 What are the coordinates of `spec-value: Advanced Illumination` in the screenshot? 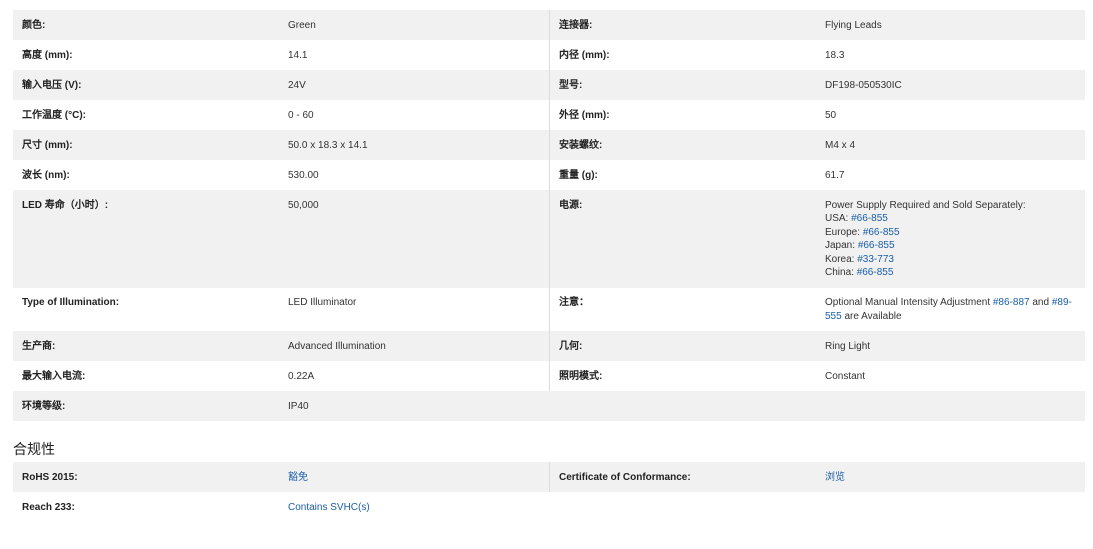 It's located at (414, 346).